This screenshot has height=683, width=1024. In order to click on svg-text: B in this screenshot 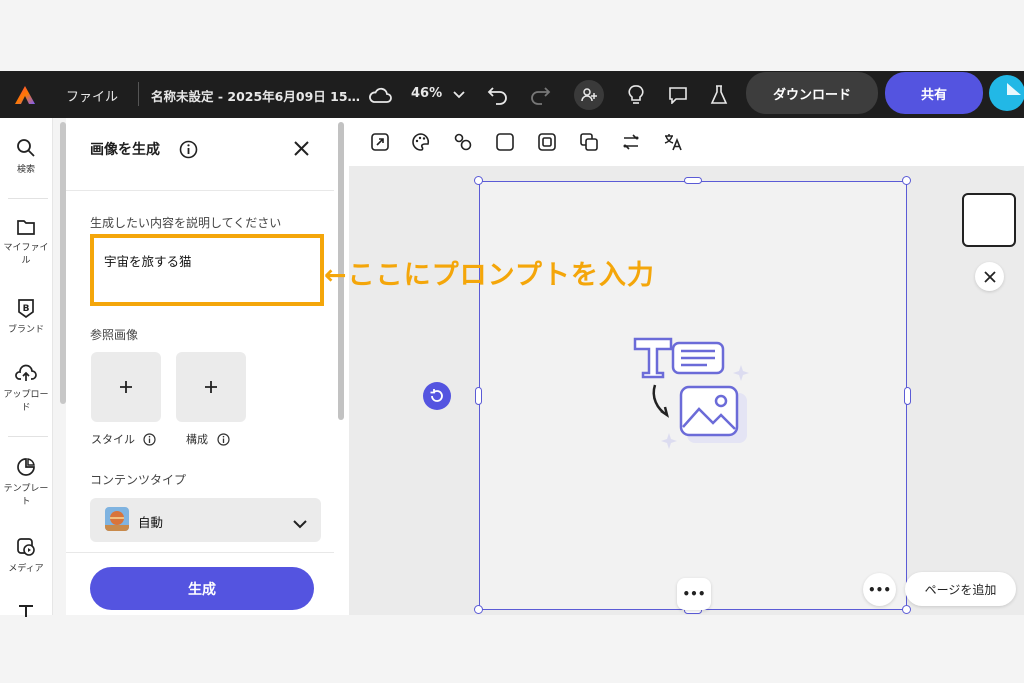, I will do `click(26, 309)`.